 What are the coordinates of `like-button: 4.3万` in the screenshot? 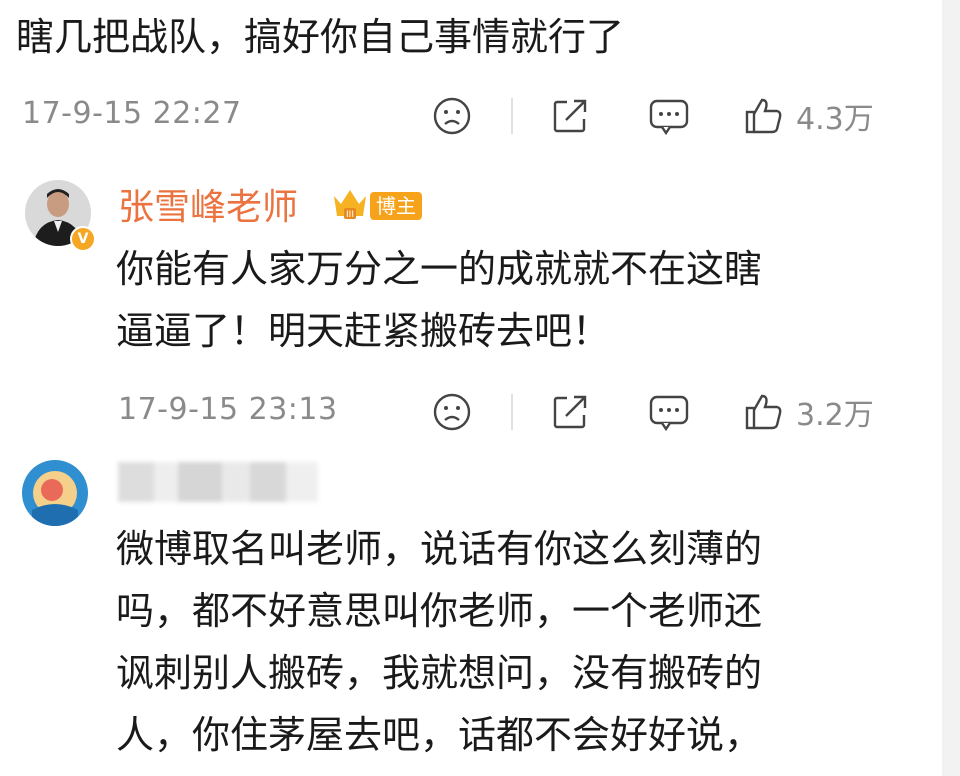 It's located at (809, 116).